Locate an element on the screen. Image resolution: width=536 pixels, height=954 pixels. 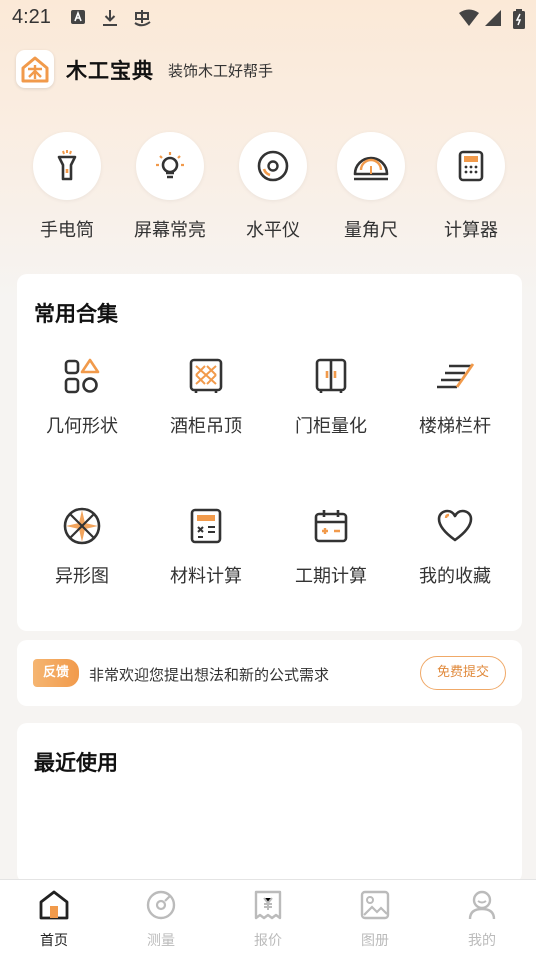
app-title: 木工宝典 is located at coordinates (110, 71).